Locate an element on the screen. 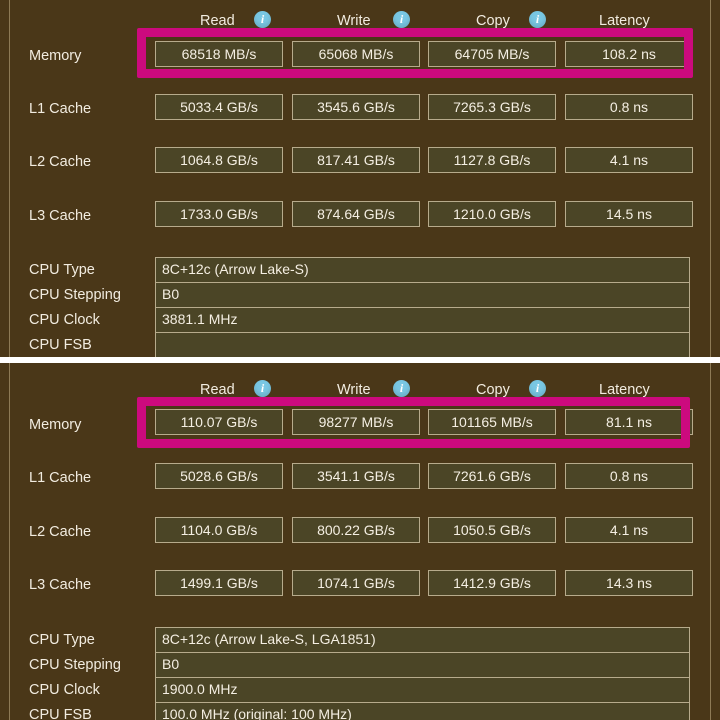 The height and width of the screenshot is (720, 720). l3-latency-value: 14.3 ns is located at coordinates (629, 583).